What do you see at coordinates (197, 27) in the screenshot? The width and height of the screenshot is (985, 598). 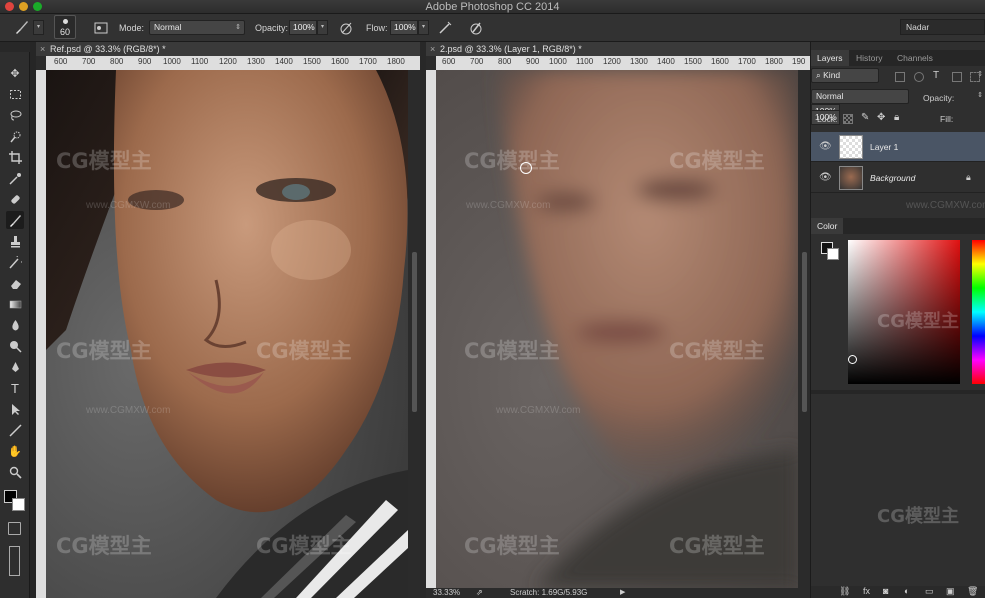 I see `mode-select: Normal ⇕` at bounding box center [197, 27].